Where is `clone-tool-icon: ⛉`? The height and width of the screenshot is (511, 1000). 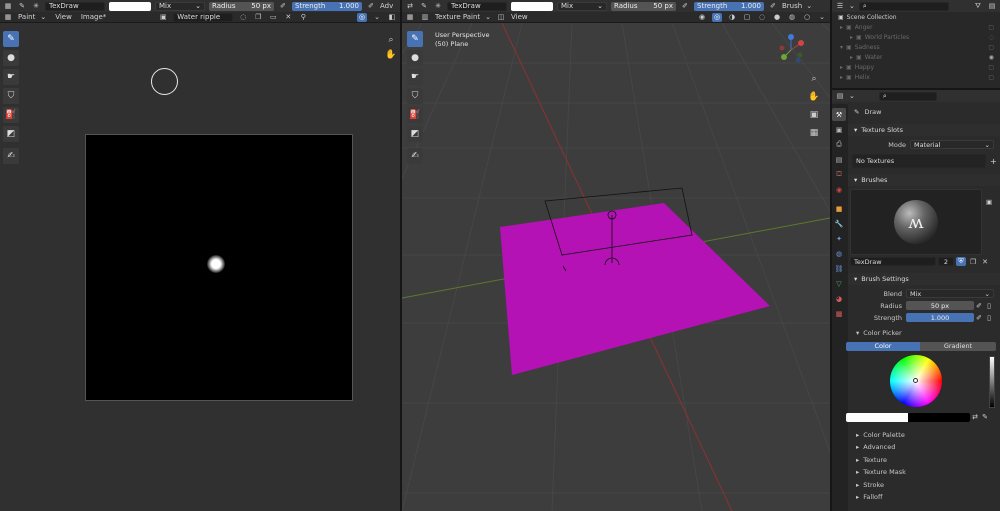 clone-tool-icon: ⛉ is located at coordinates (415, 96).